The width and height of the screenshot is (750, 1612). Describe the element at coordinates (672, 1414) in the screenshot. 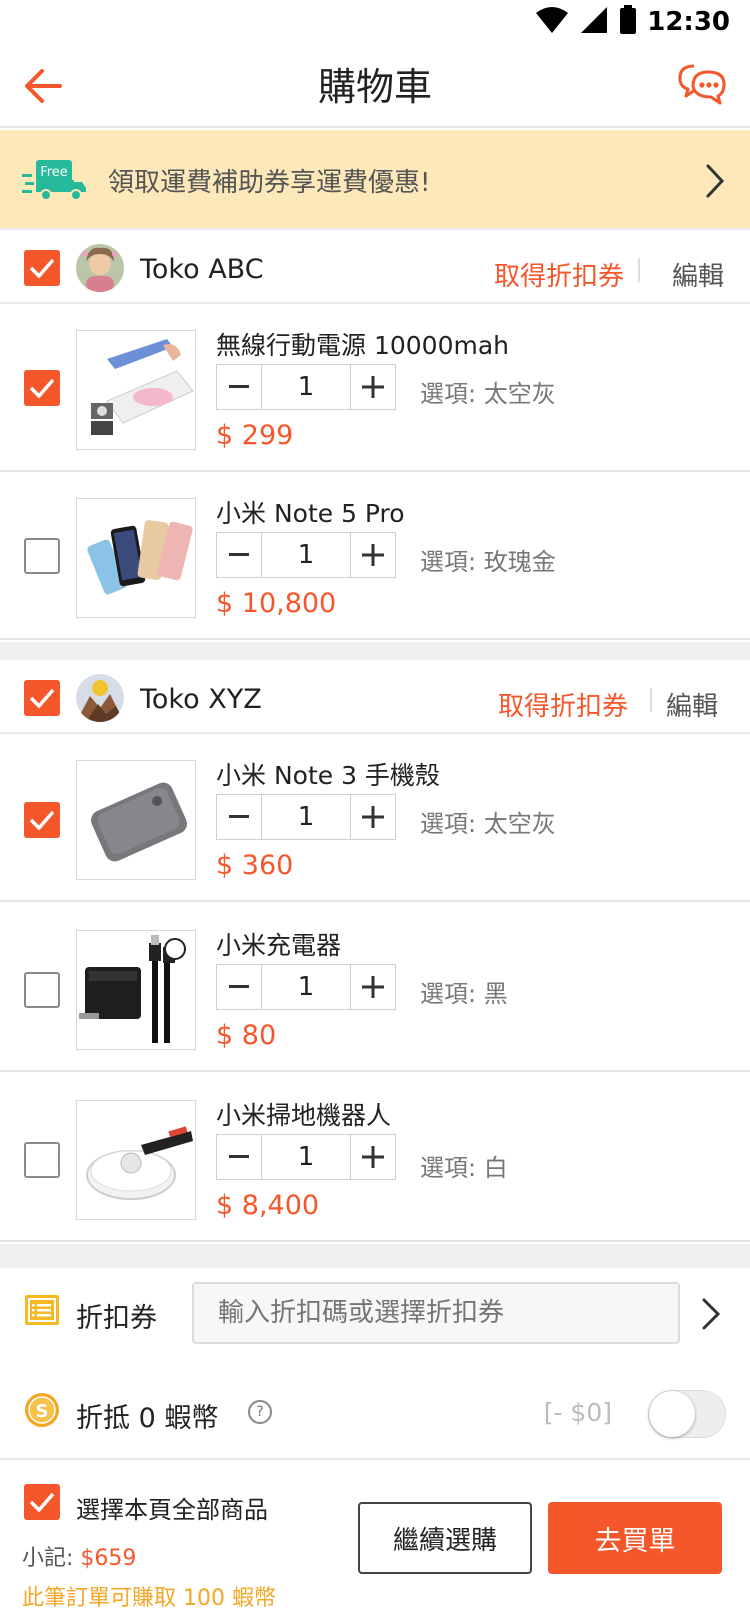

I see `toggle-knob` at that location.